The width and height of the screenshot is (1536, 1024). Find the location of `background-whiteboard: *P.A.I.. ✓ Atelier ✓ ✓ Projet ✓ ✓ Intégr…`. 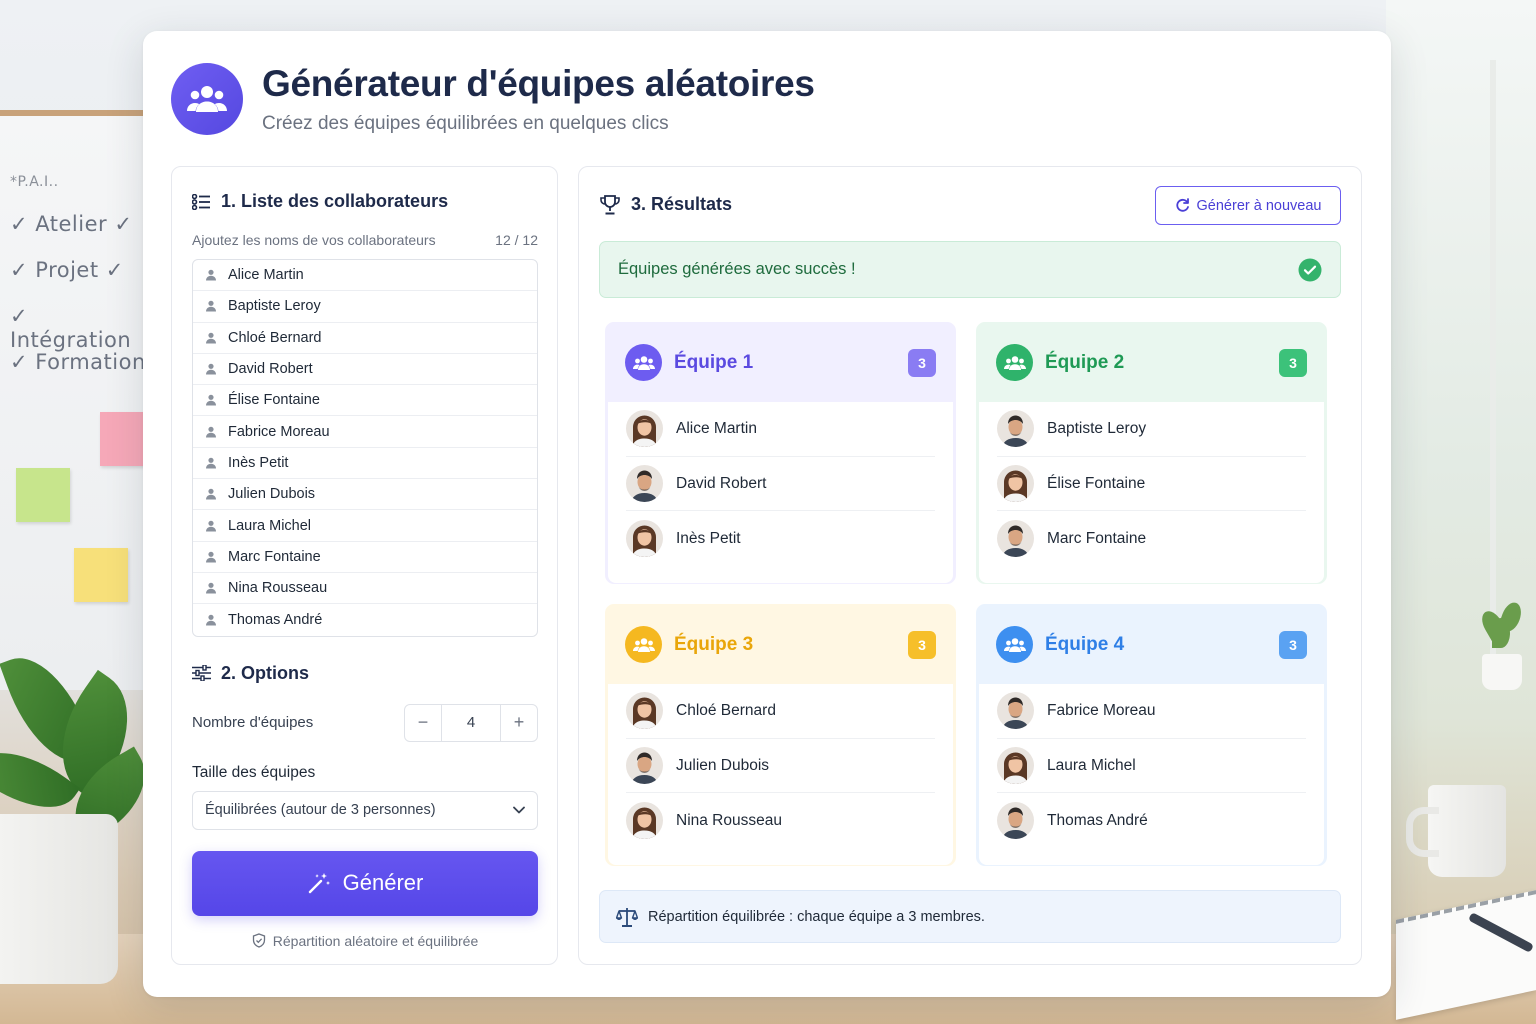

background-whiteboard: *P.A.I.. ✓ Atelier ✓ ✓ Projet ✓ ✓ Intégr… is located at coordinates (77, 400).